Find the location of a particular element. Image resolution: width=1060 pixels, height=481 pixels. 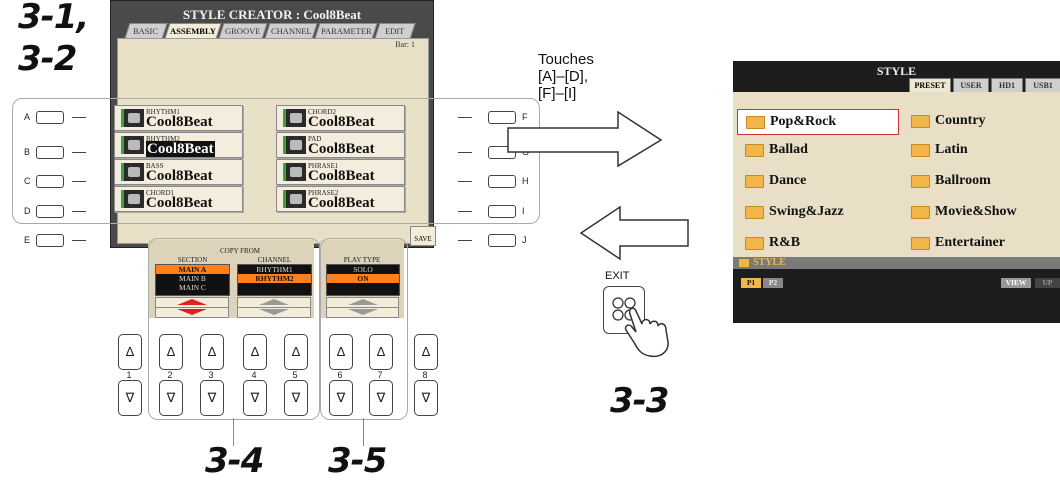

tab-preset: PRESET is located at coordinates (930, 85).